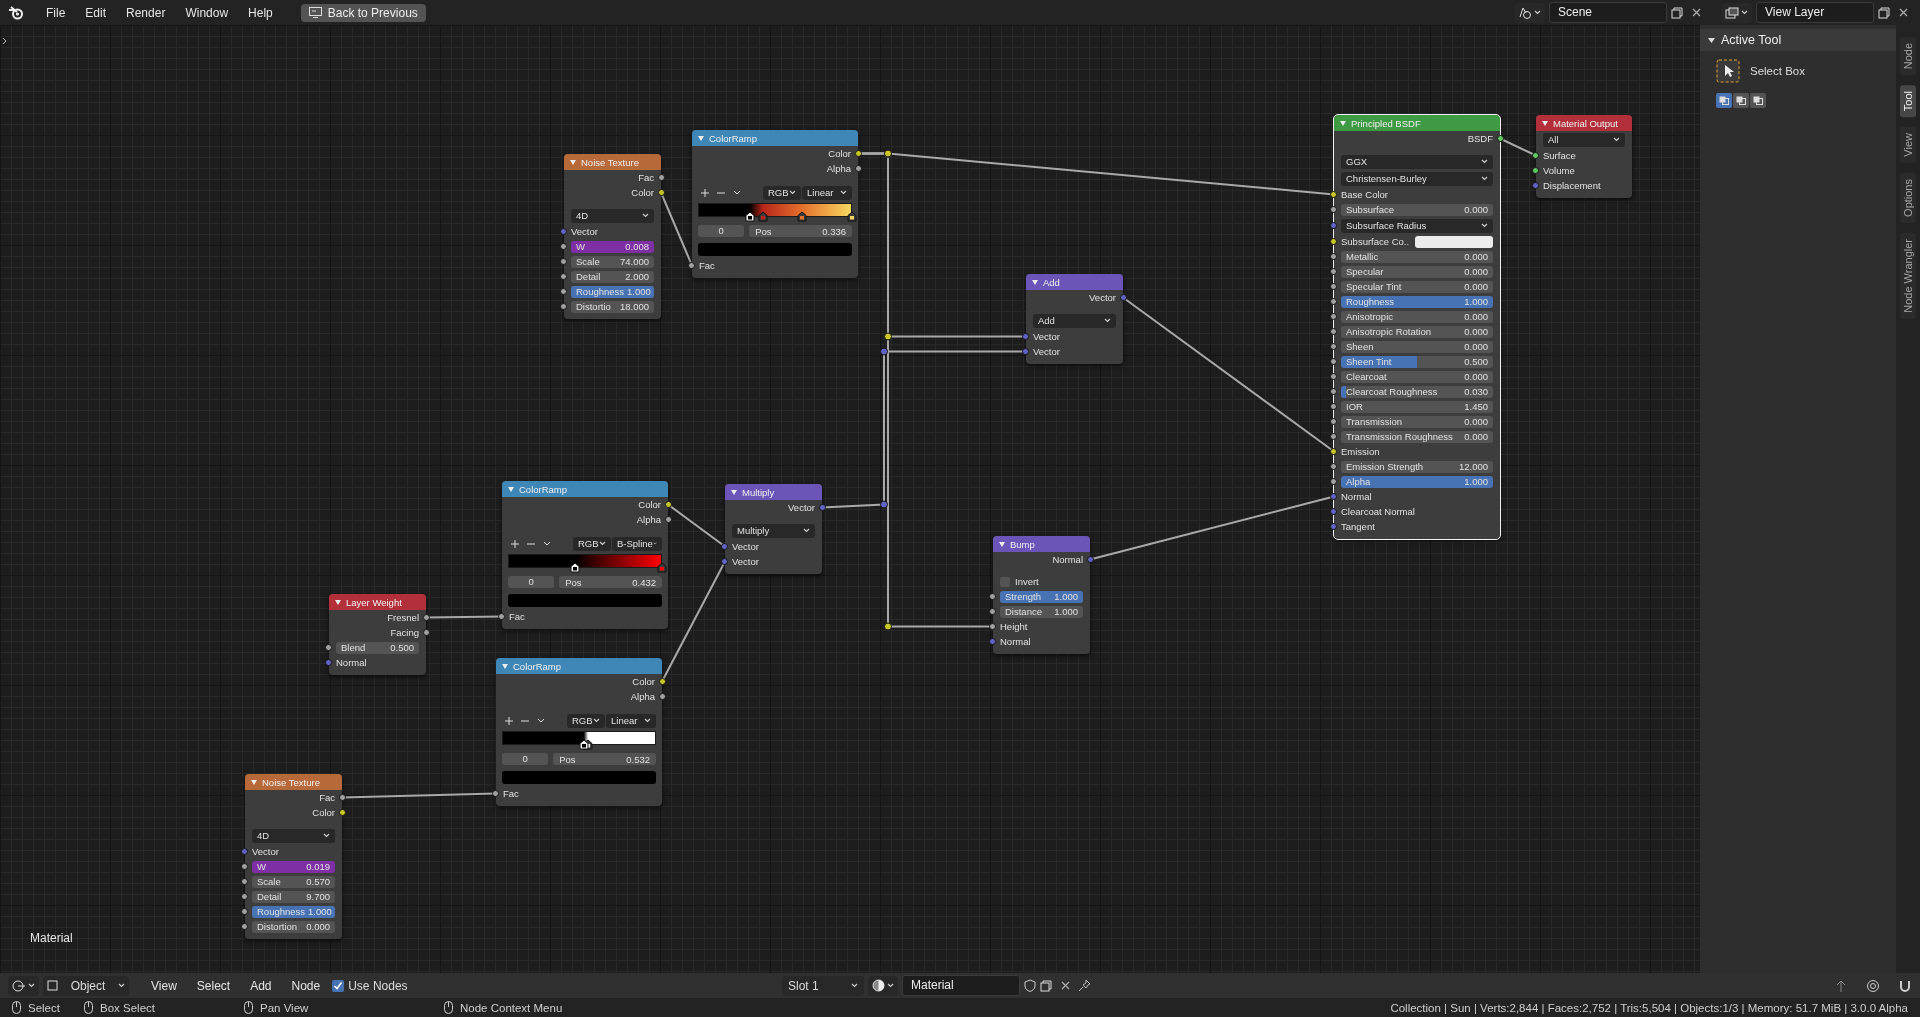  What do you see at coordinates (823, 985) in the screenshot?
I see `slot-dropdown: Slot 1` at bounding box center [823, 985].